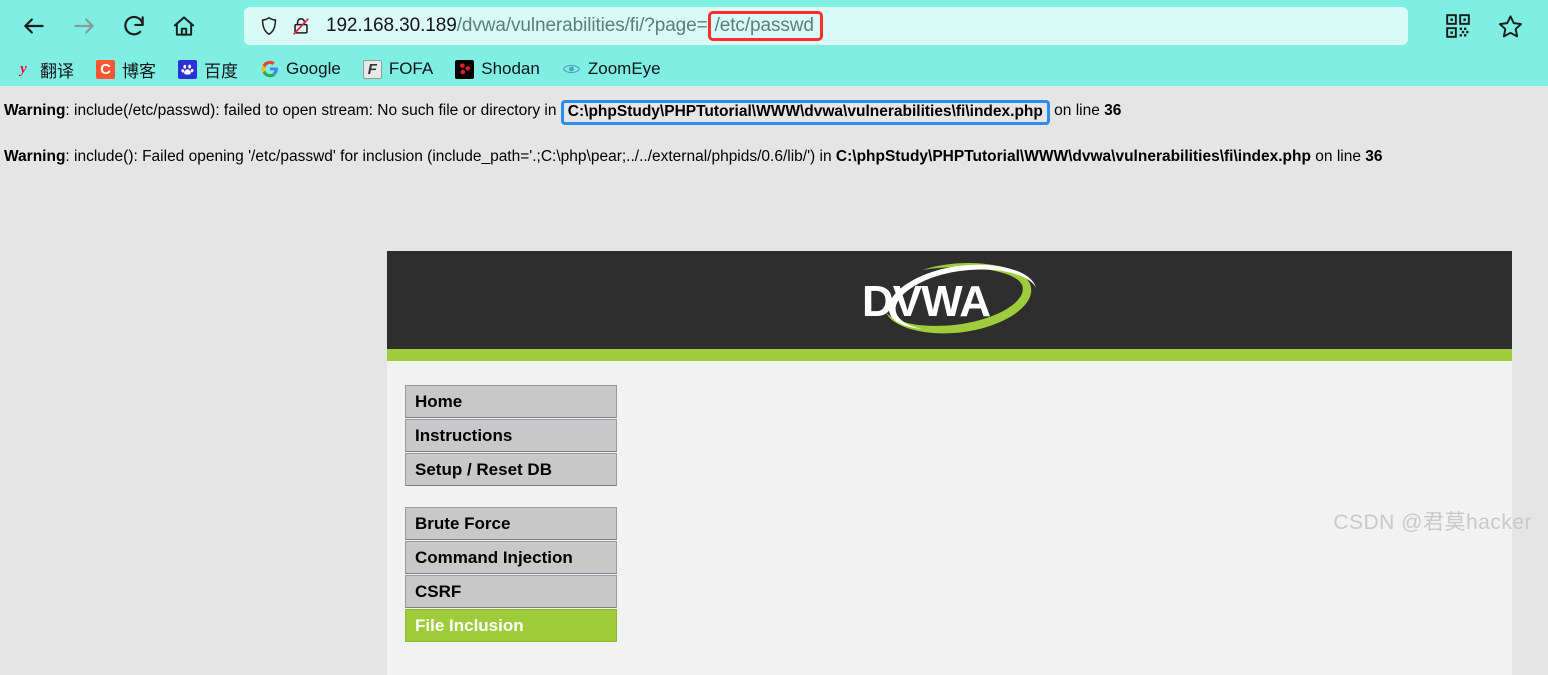 This screenshot has height=675, width=1548. I want to click on fofa-icon: F, so click(372, 69).